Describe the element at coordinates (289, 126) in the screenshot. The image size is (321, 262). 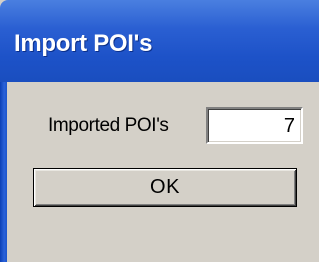
I see `imported-pois-count-value: 7` at that location.